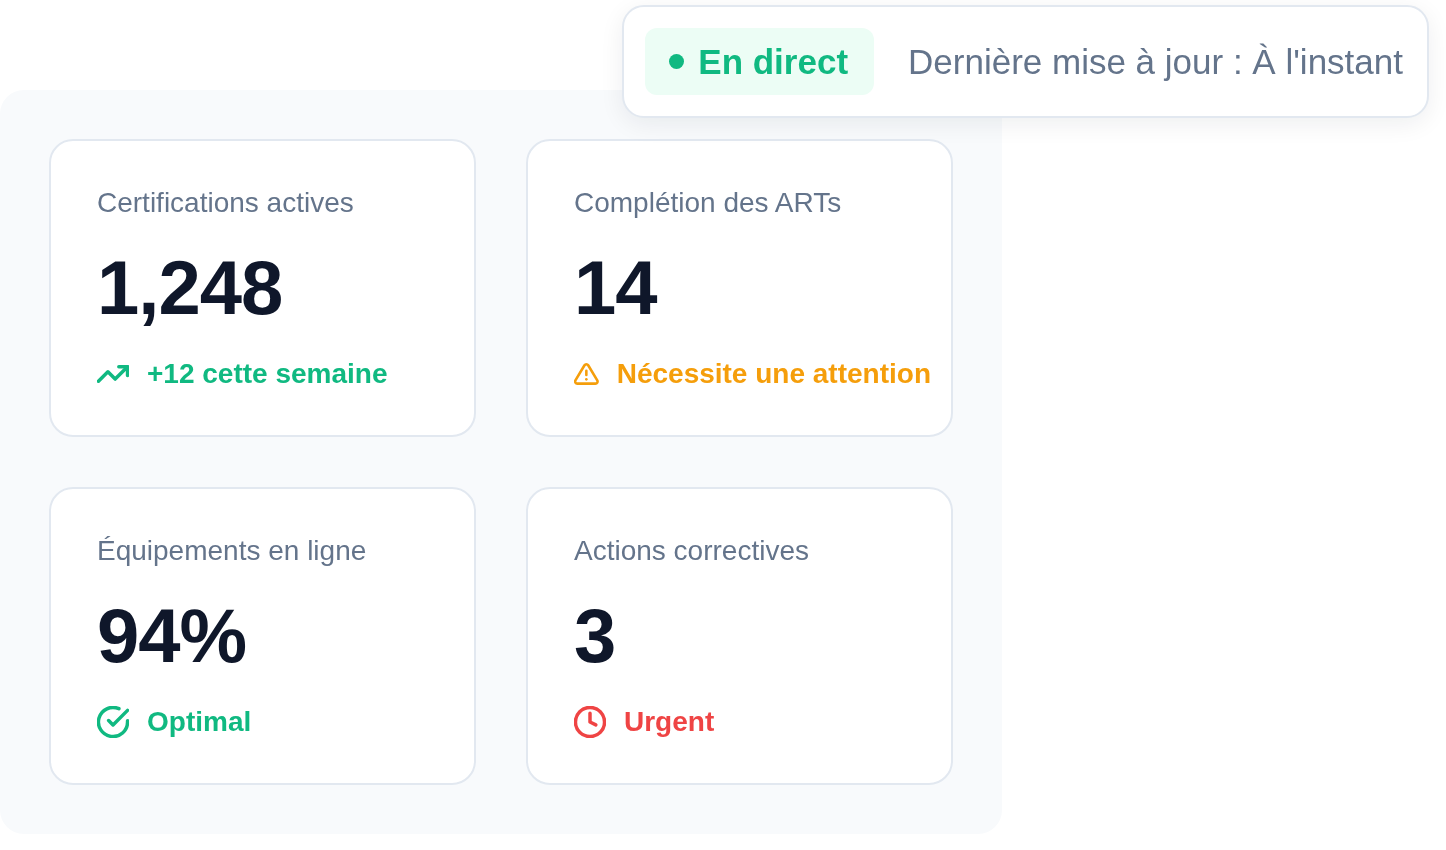  What do you see at coordinates (595, 636) in the screenshot?
I see `metric-value: 3` at bounding box center [595, 636].